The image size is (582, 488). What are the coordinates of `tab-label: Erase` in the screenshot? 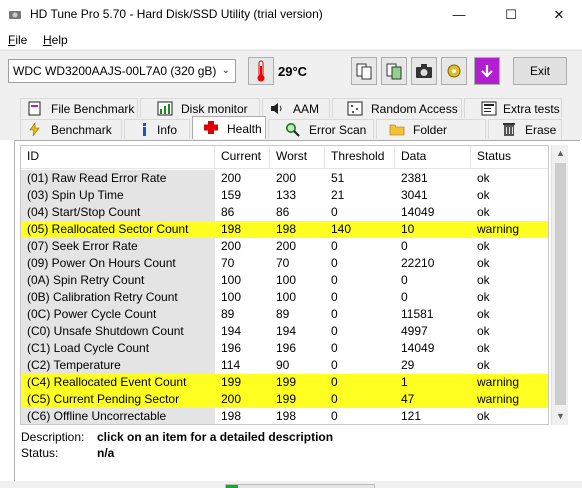 It's located at (541, 130).